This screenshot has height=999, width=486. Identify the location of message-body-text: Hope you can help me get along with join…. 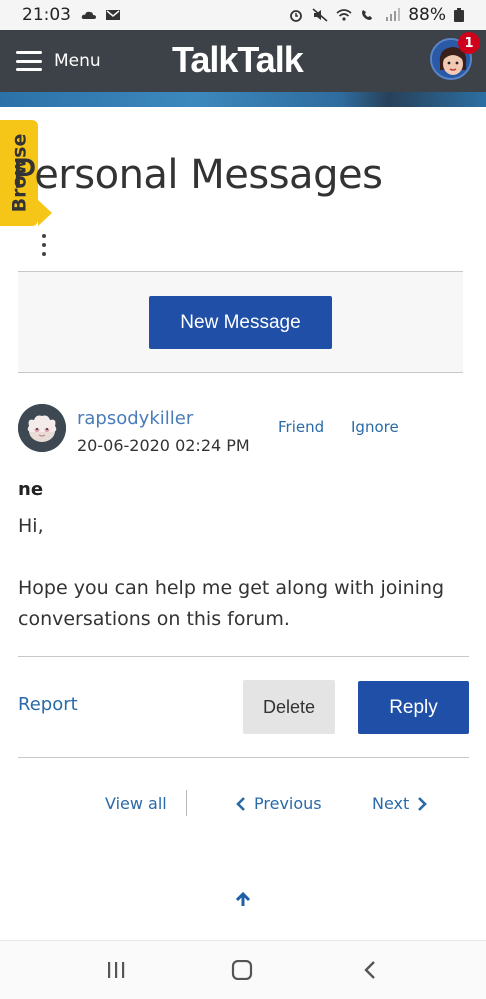
(231, 603).